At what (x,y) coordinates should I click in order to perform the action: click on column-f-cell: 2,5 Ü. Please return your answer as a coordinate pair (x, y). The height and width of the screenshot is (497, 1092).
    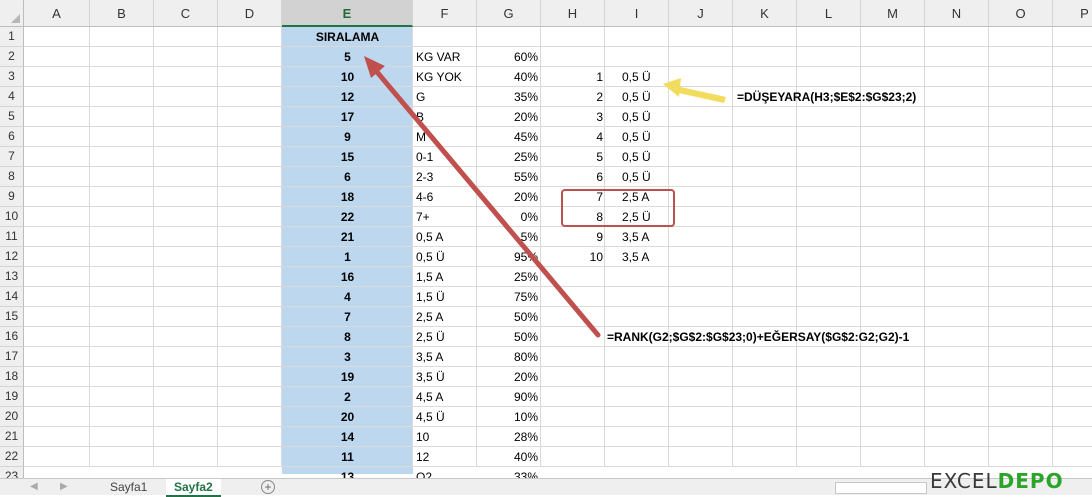
    Looking at the image, I should click on (446, 337).